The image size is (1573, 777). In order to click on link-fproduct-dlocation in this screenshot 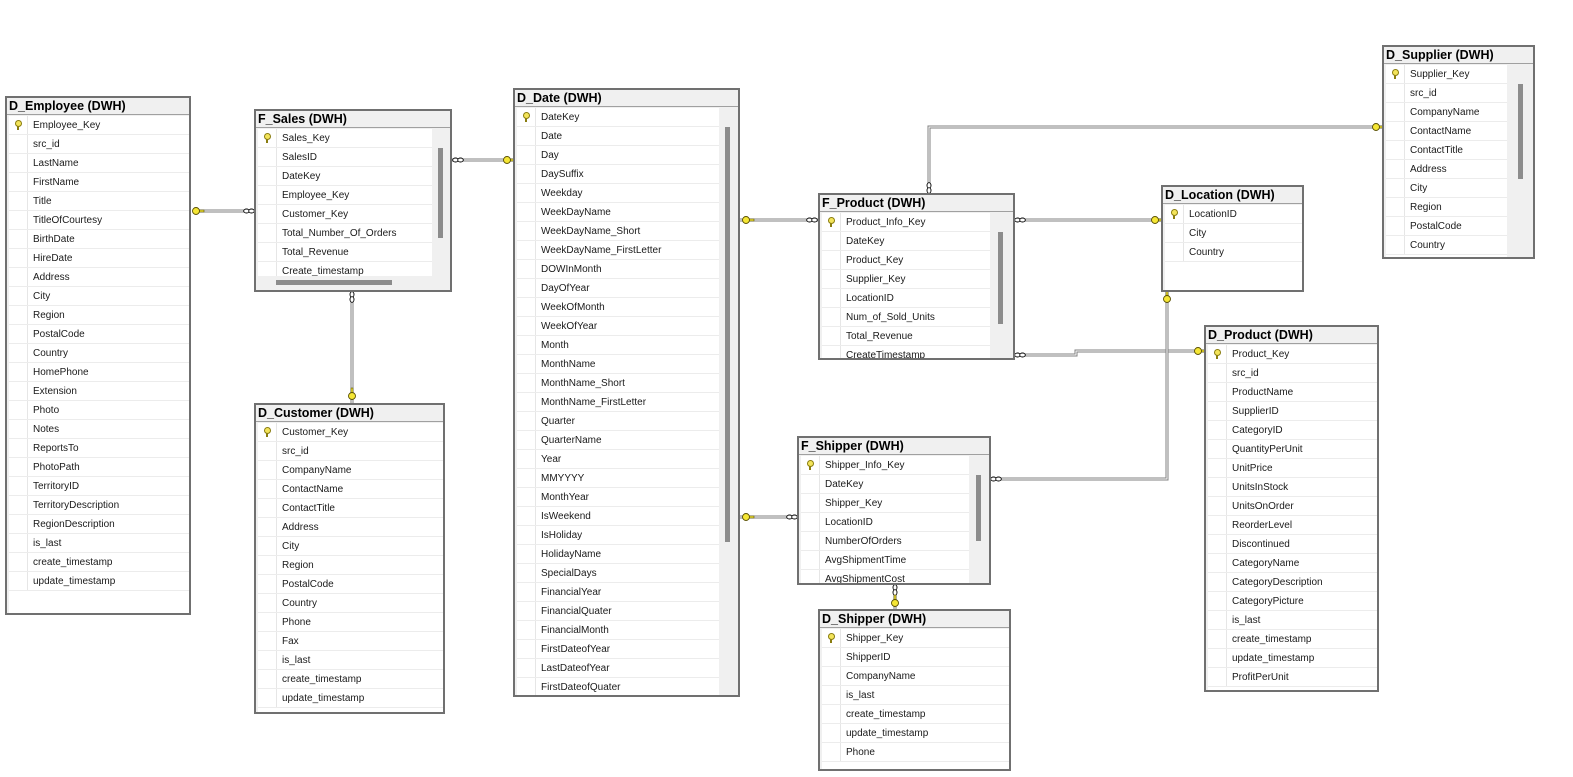, I will do `click(1089, 220)`.